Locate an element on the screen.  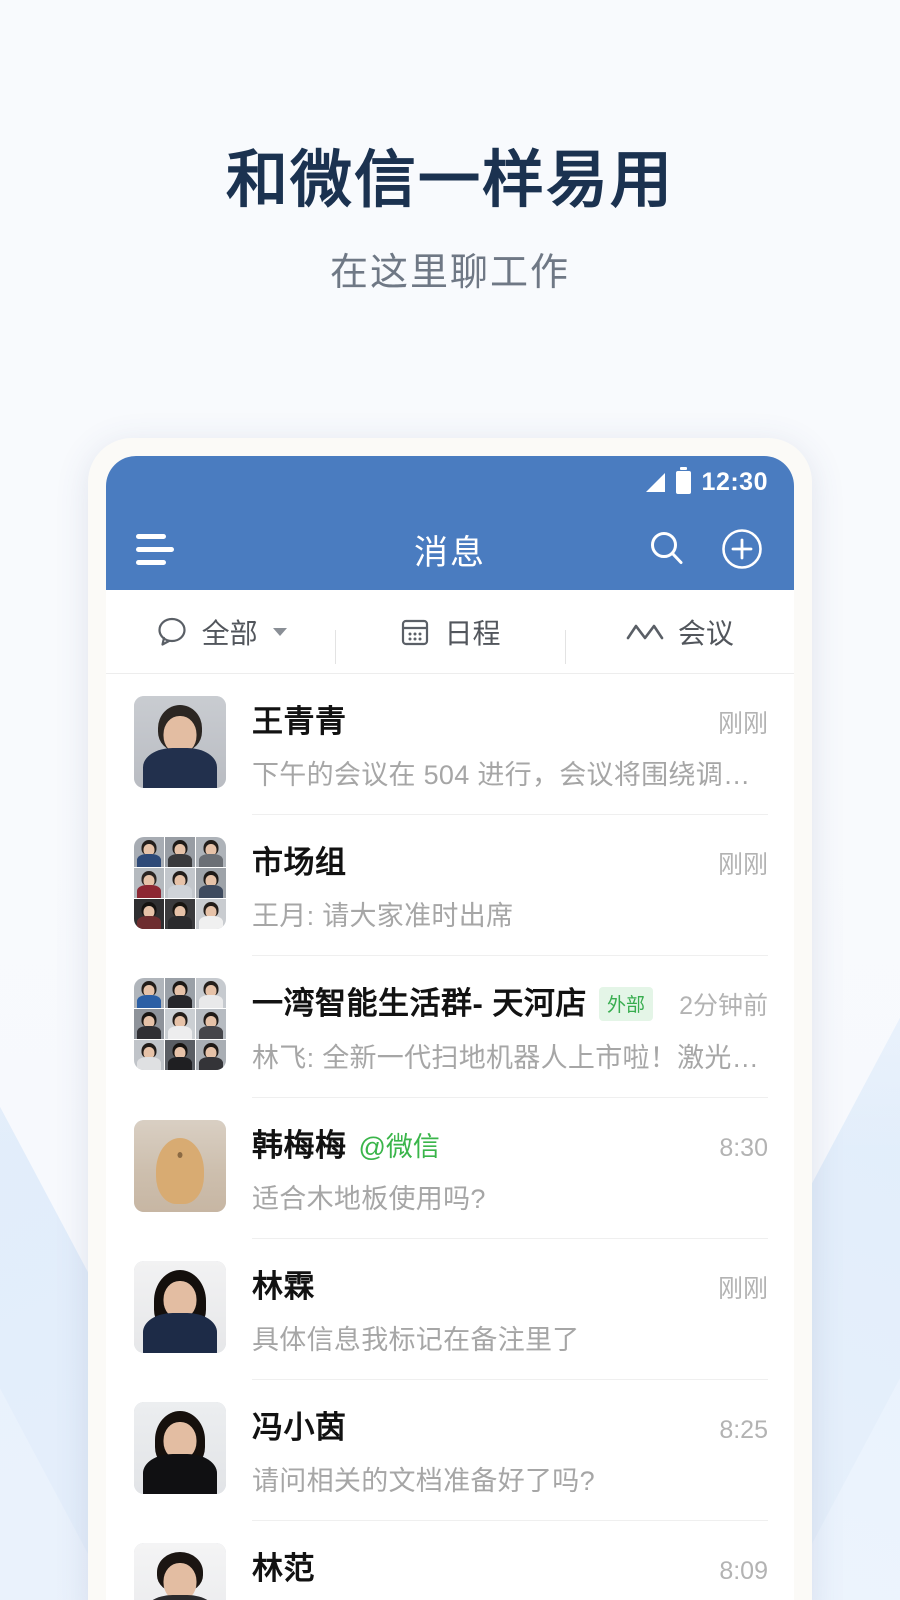
tab-all-label: 全部 is located at coordinates (229, 633).